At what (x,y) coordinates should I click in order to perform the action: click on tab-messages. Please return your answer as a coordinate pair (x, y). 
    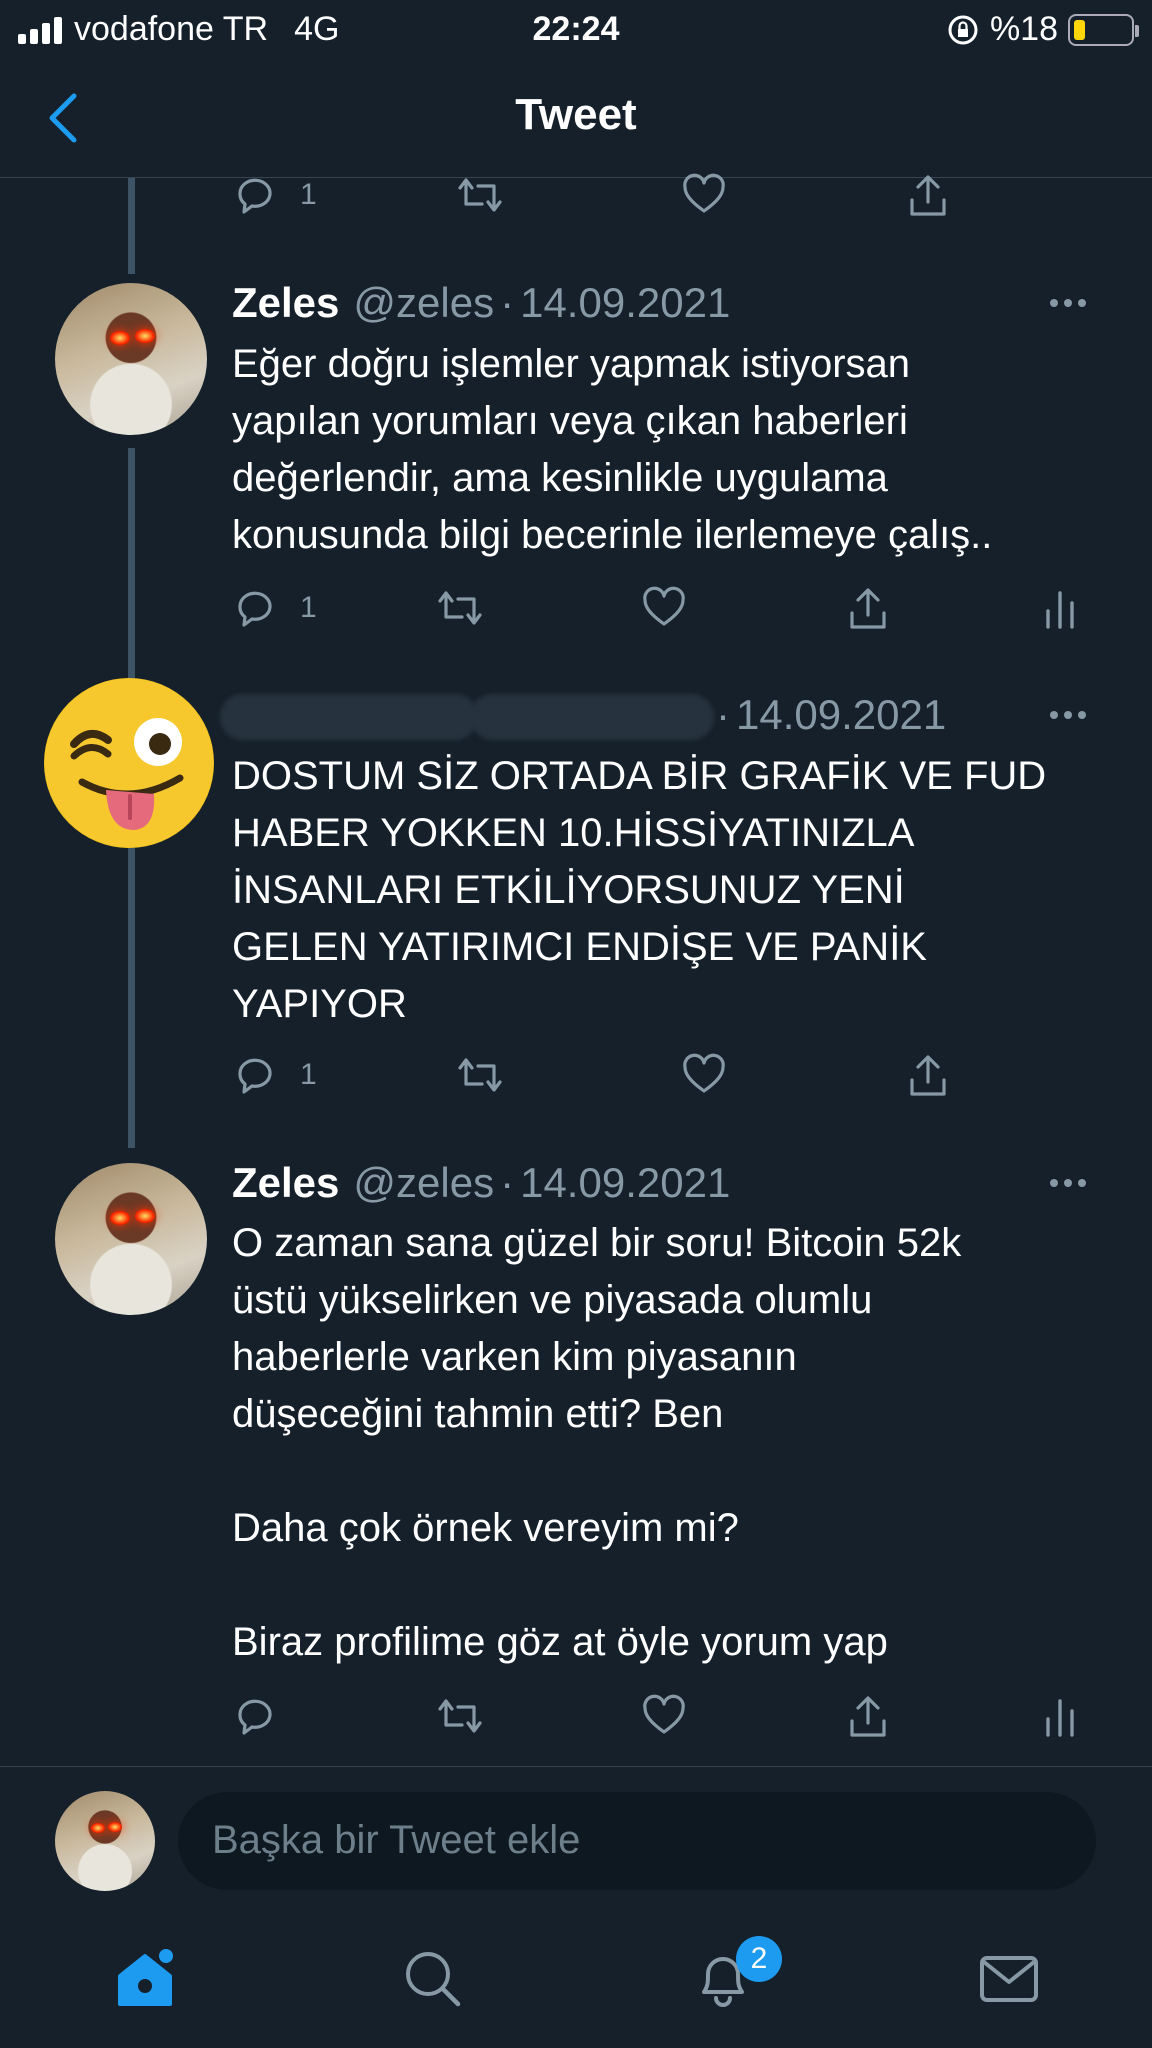
    Looking at the image, I should click on (1009, 1981).